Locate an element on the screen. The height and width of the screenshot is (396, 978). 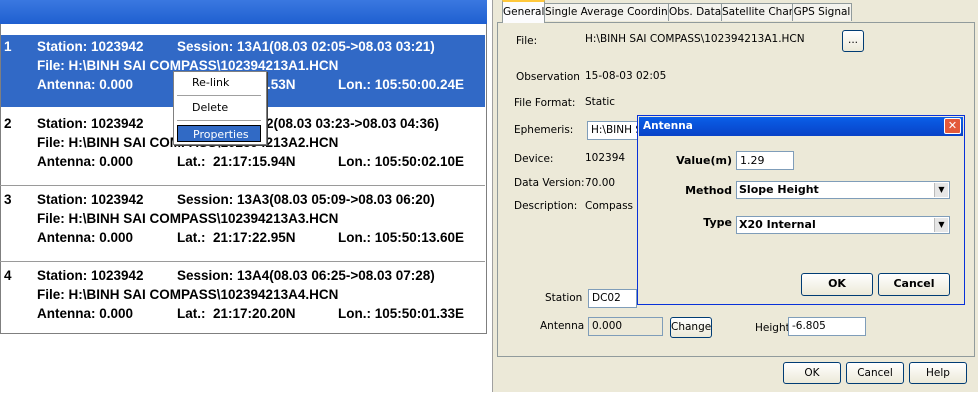
session-name: Session: 13A4(08.03 06:25->08.03 07:28) is located at coordinates (306, 275).